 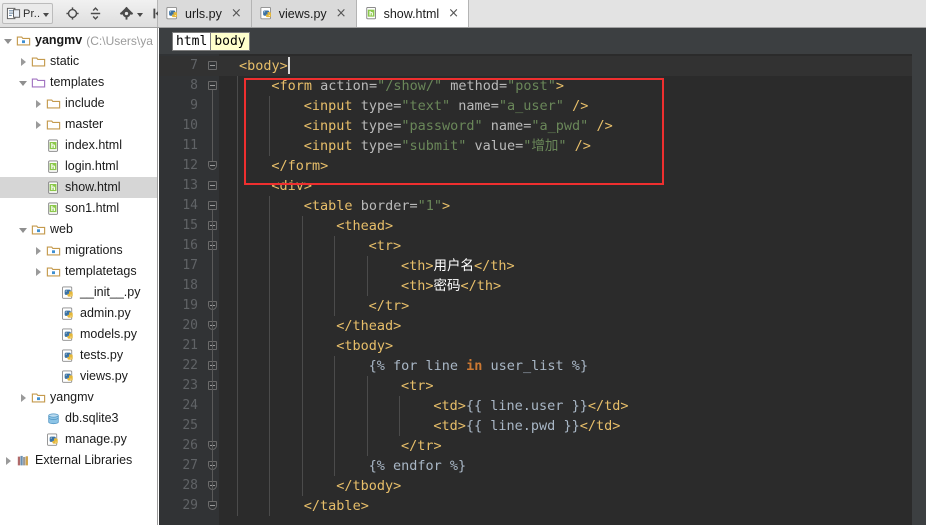 I want to click on code-token-attr: method=, so click(x=475, y=86).